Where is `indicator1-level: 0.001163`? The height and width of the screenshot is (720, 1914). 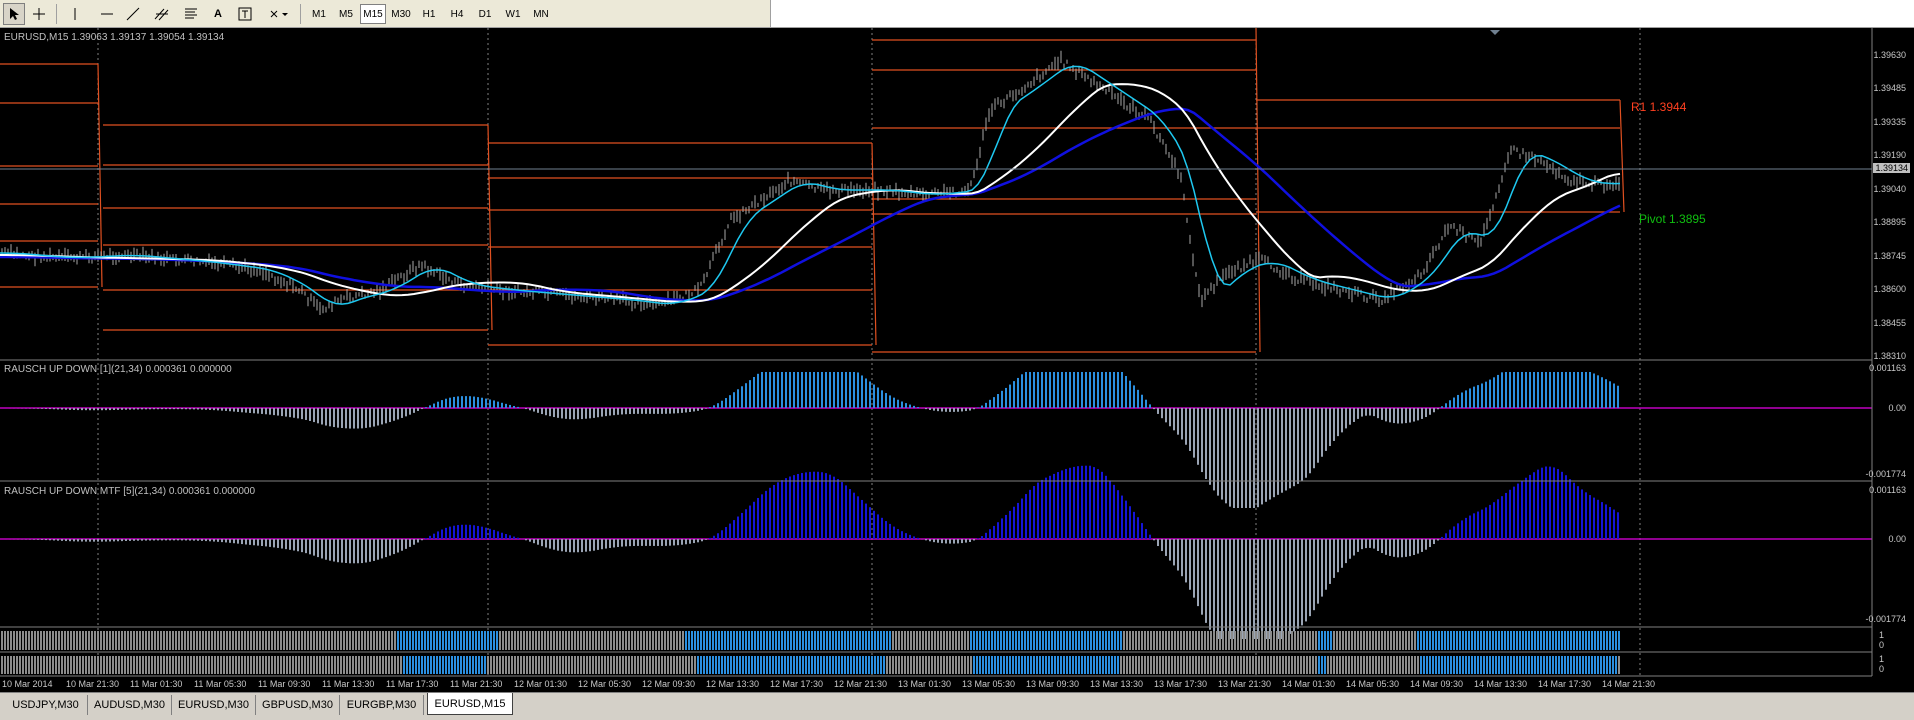 indicator1-level: 0.001163 is located at coordinates (1887, 368).